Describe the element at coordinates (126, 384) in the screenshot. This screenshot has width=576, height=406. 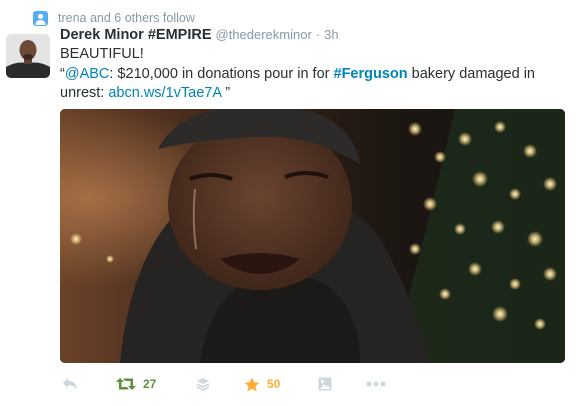
I see `retweet-icon` at that location.